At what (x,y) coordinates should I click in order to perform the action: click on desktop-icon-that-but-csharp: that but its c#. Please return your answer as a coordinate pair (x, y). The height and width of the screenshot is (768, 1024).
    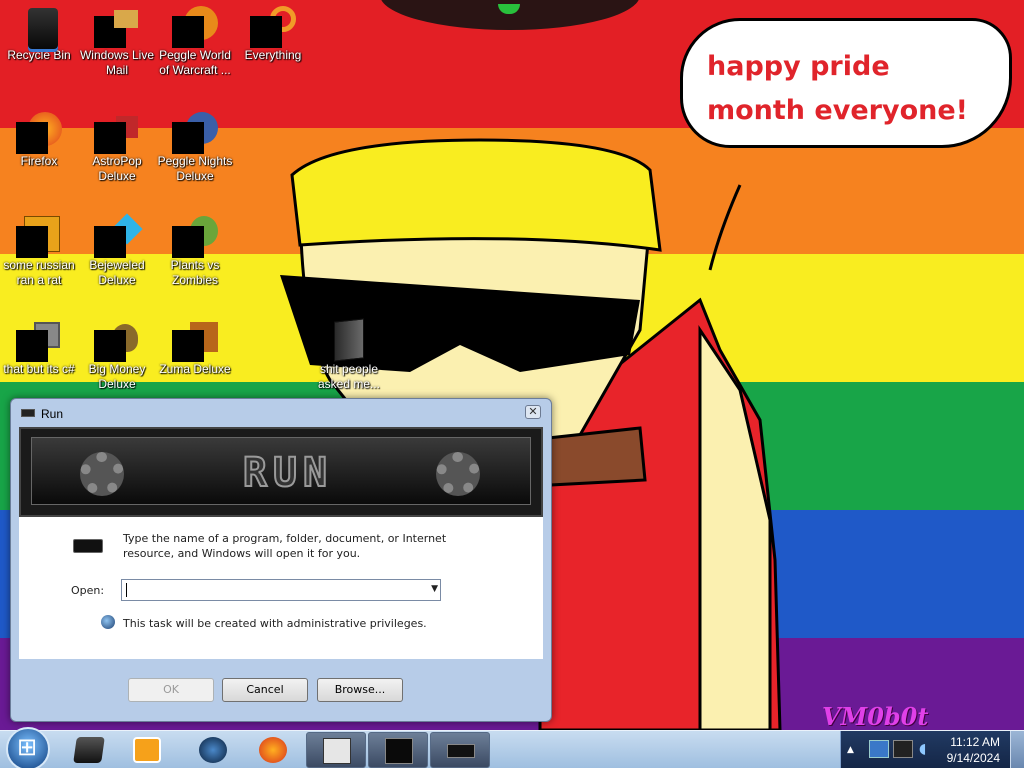
    Looking at the image, I should click on (39, 348).